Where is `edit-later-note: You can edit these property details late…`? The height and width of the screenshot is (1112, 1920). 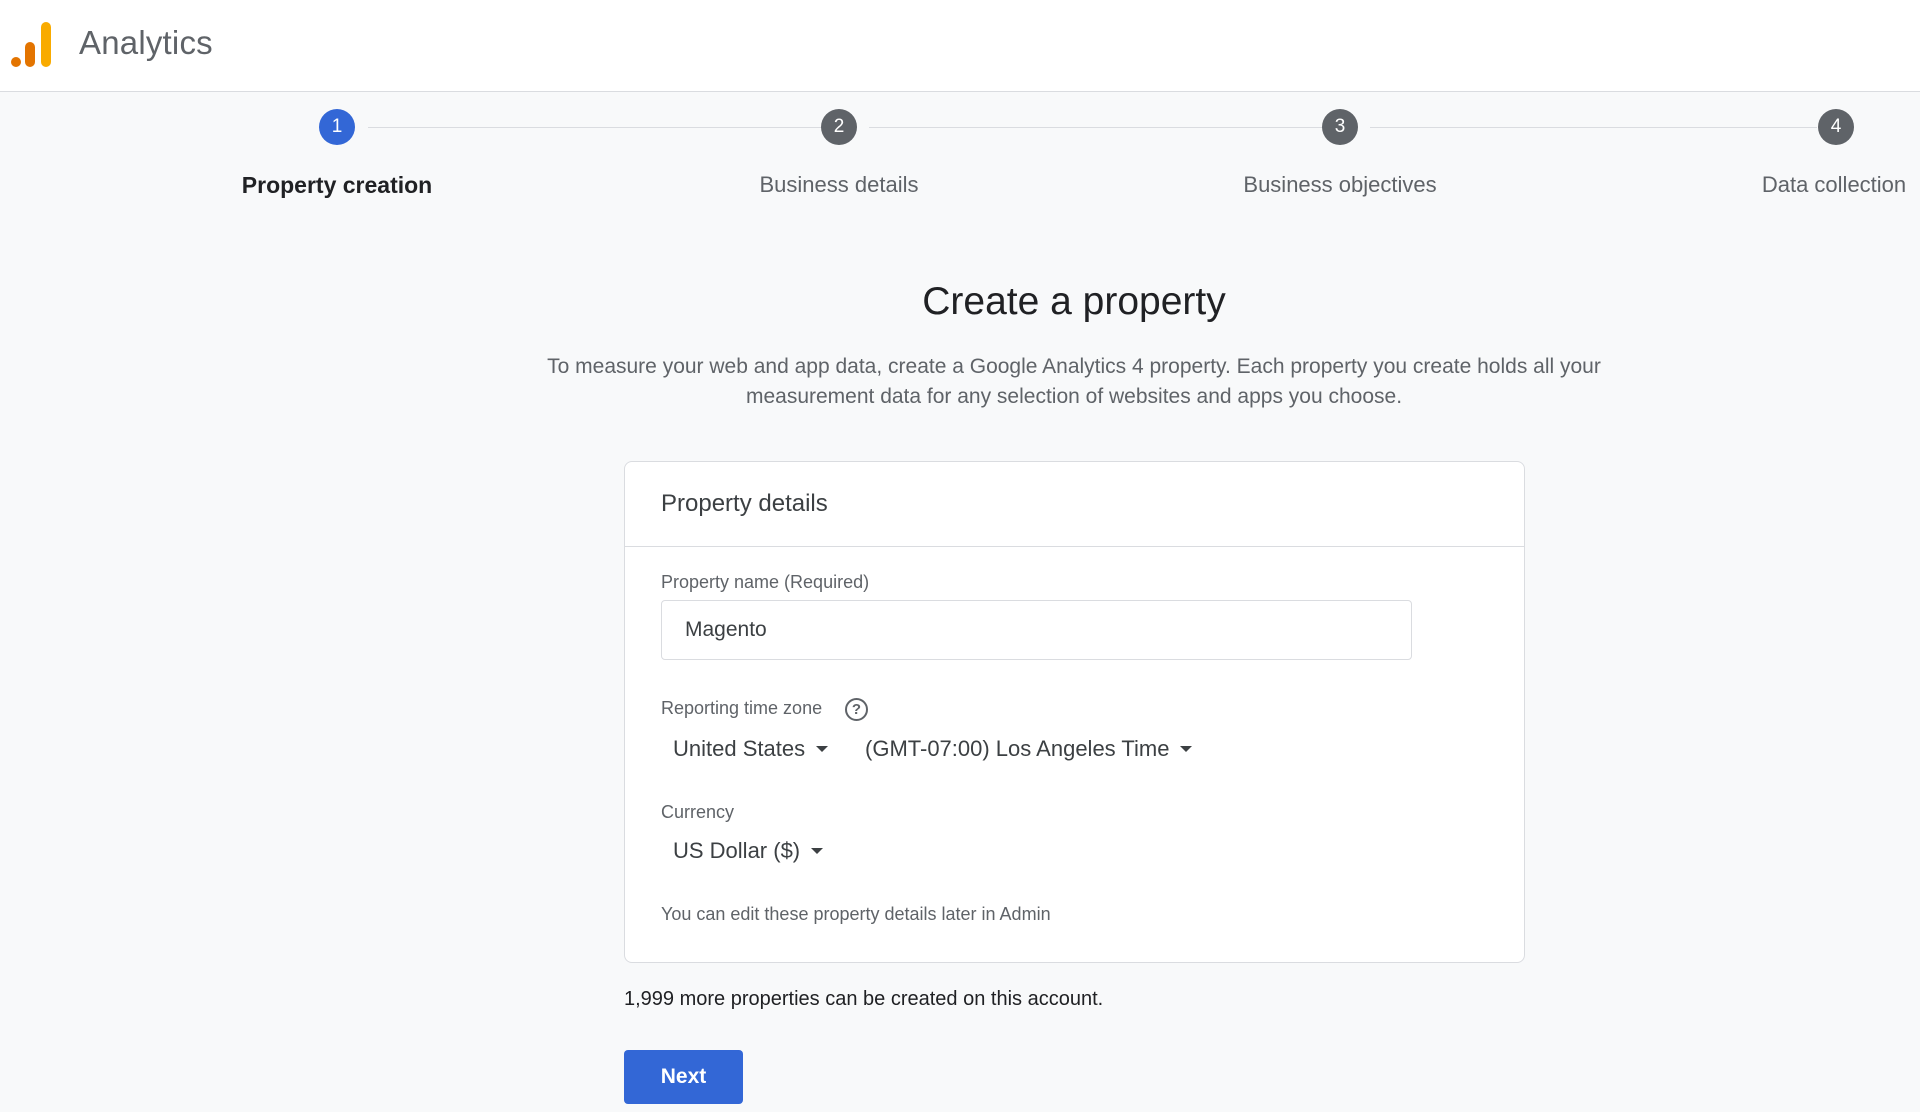 edit-later-note: You can edit these property details late… is located at coordinates (856, 914).